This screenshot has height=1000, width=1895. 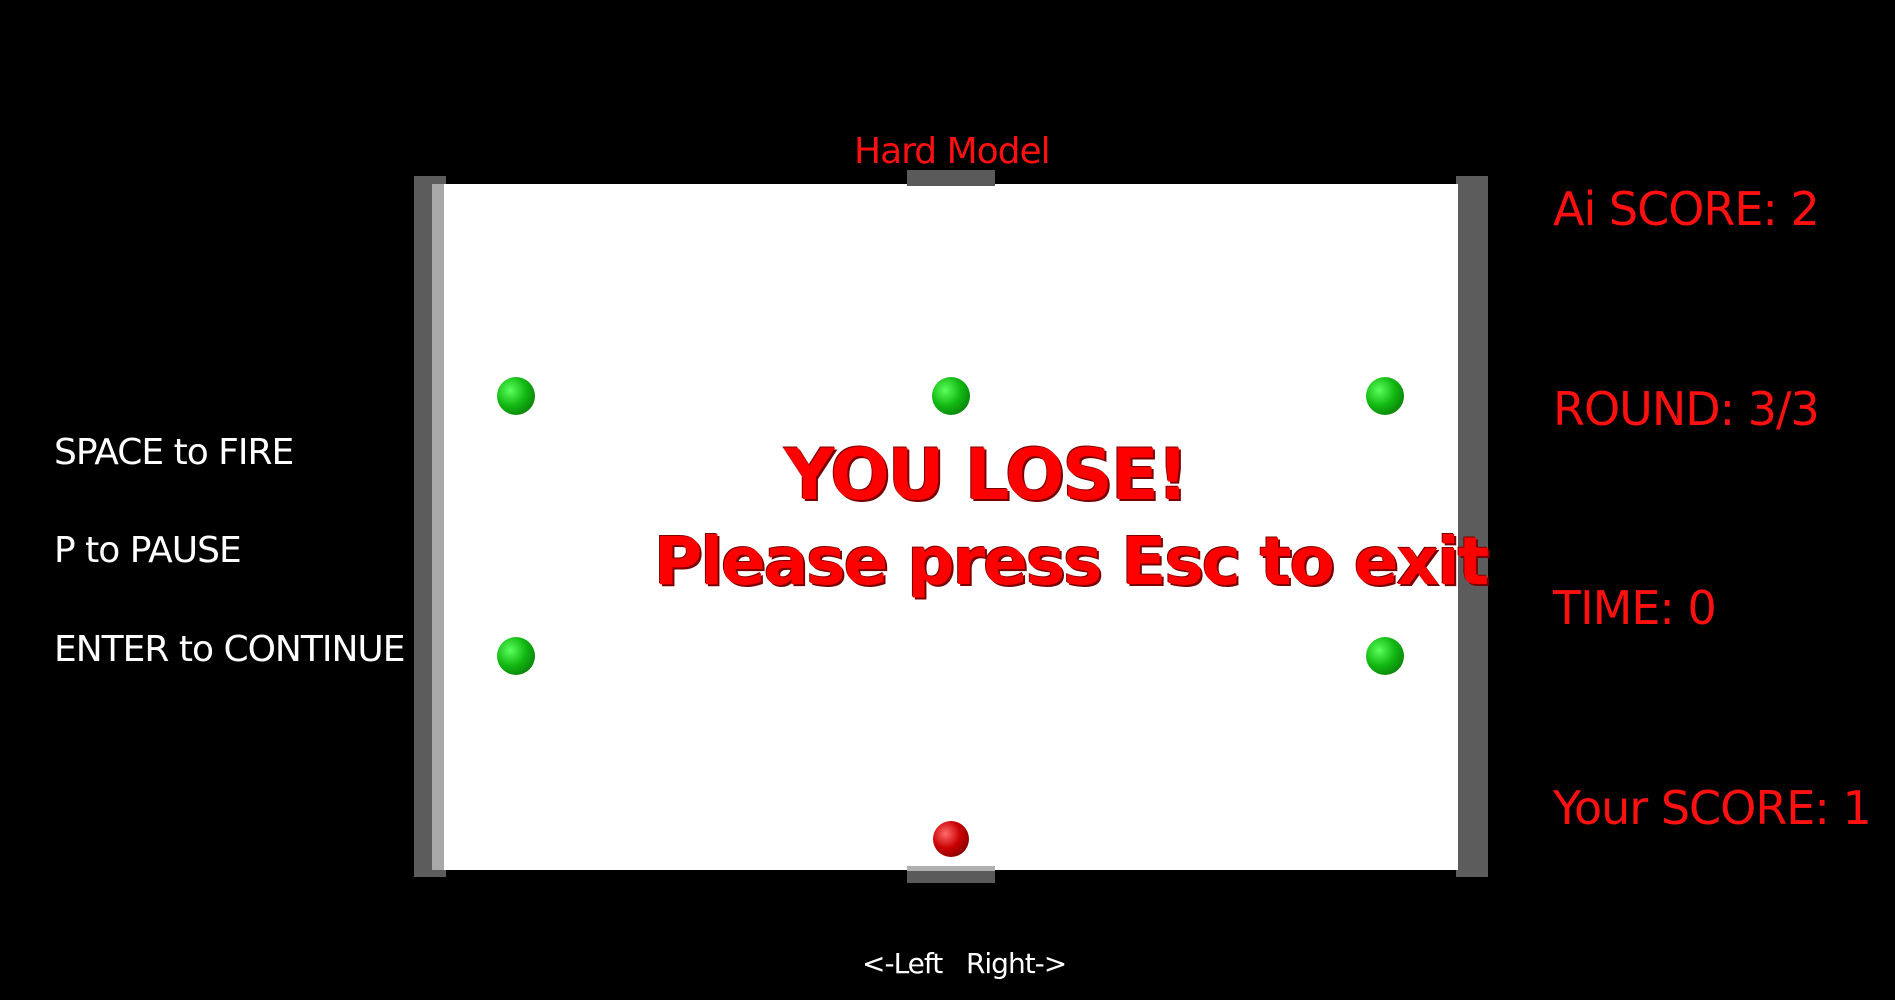 What do you see at coordinates (516, 656) in the screenshot?
I see `target-ball-bottom-left` at bounding box center [516, 656].